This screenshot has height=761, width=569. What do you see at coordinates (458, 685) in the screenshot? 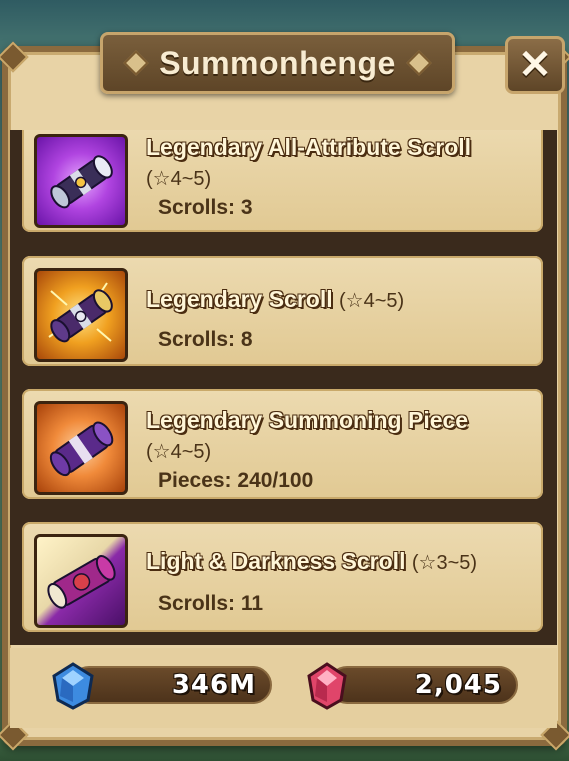
I see `crystal-value: 2,045` at bounding box center [458, 685].